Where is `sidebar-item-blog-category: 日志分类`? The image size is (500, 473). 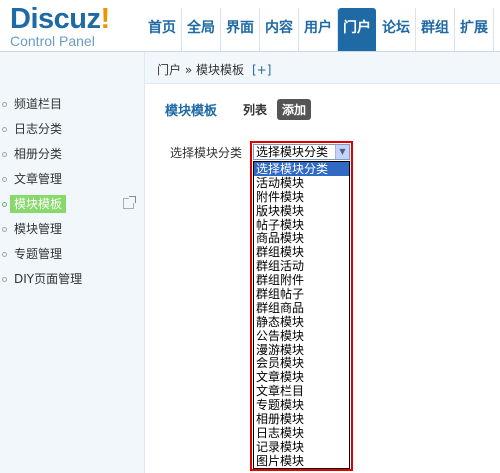 sidebar-item-blog-category: 日志分类 is located at coordinates (72, 129).